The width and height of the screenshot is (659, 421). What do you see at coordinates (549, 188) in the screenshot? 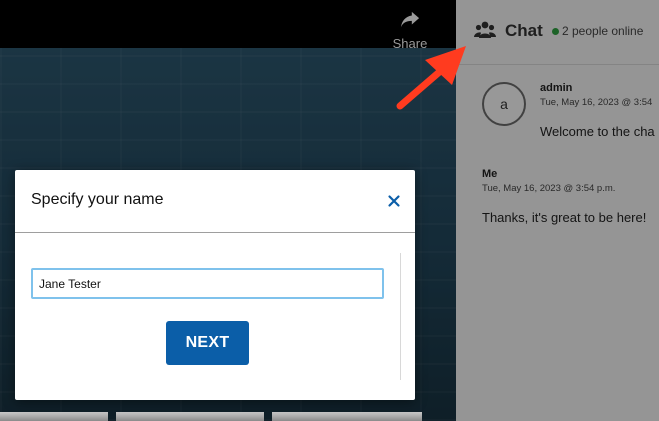
I see `message-timestamp: Tue, May 16, 2023 @ 3:54 p.m.` at bounding box center [549, 188].